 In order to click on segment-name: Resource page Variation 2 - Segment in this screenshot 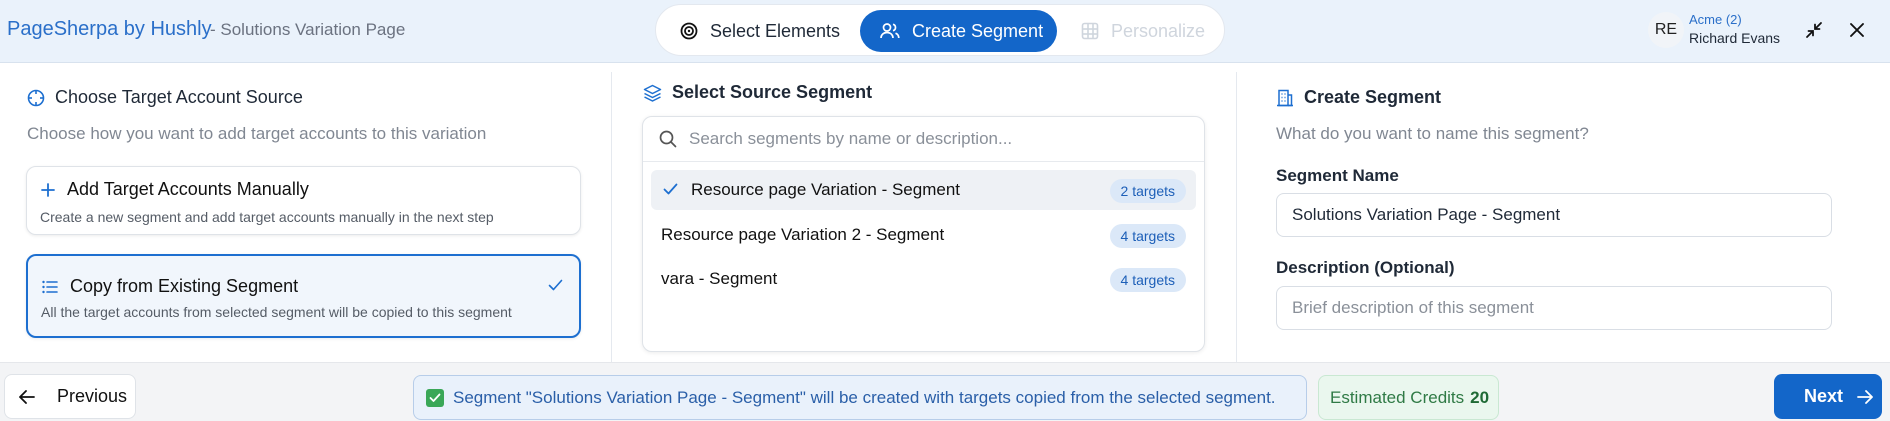, I will do `click(803, 234)`.